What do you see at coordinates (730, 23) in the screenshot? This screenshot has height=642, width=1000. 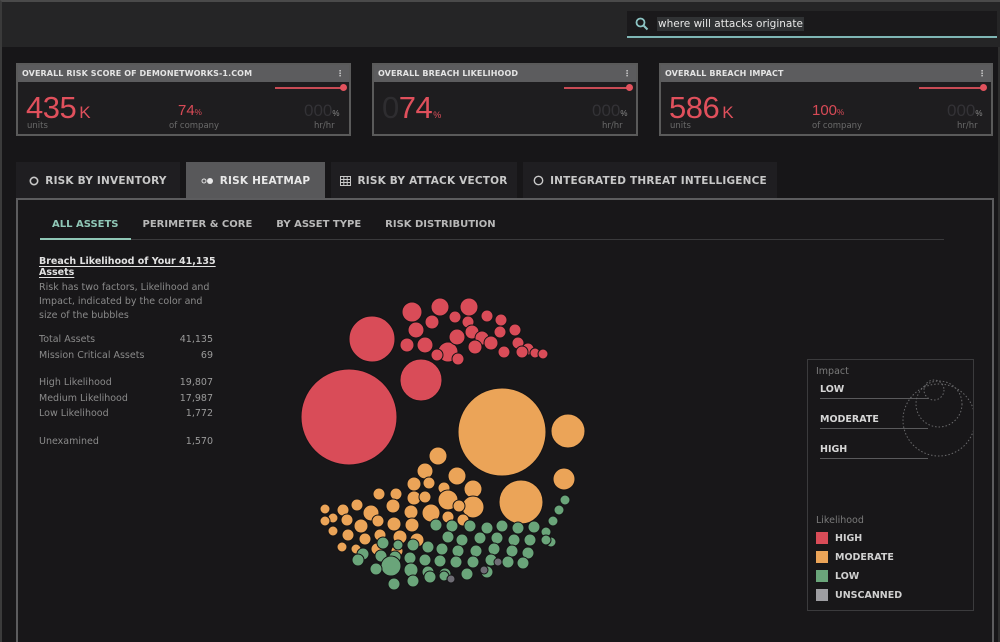 I see `search-input: where will attacks originate` at bounding box center [730, 23].